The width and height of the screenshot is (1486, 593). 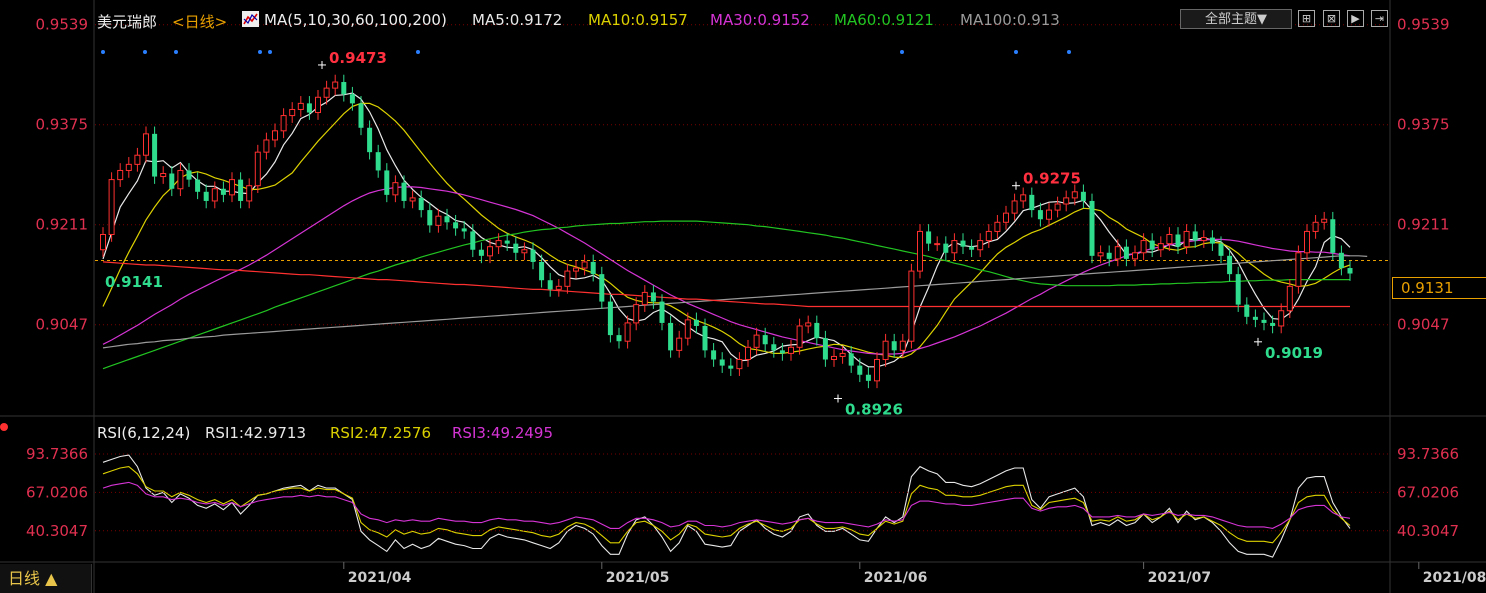 What do you see at coordinates (380, 433) in the screenshot?
I see `rsi2-value: RSI2:47.2576` at bounding box center [380, 433].